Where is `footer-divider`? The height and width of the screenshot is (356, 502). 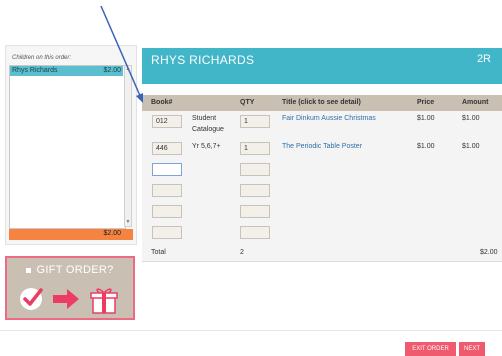
footer-divider is located at coordinates (251, 330).